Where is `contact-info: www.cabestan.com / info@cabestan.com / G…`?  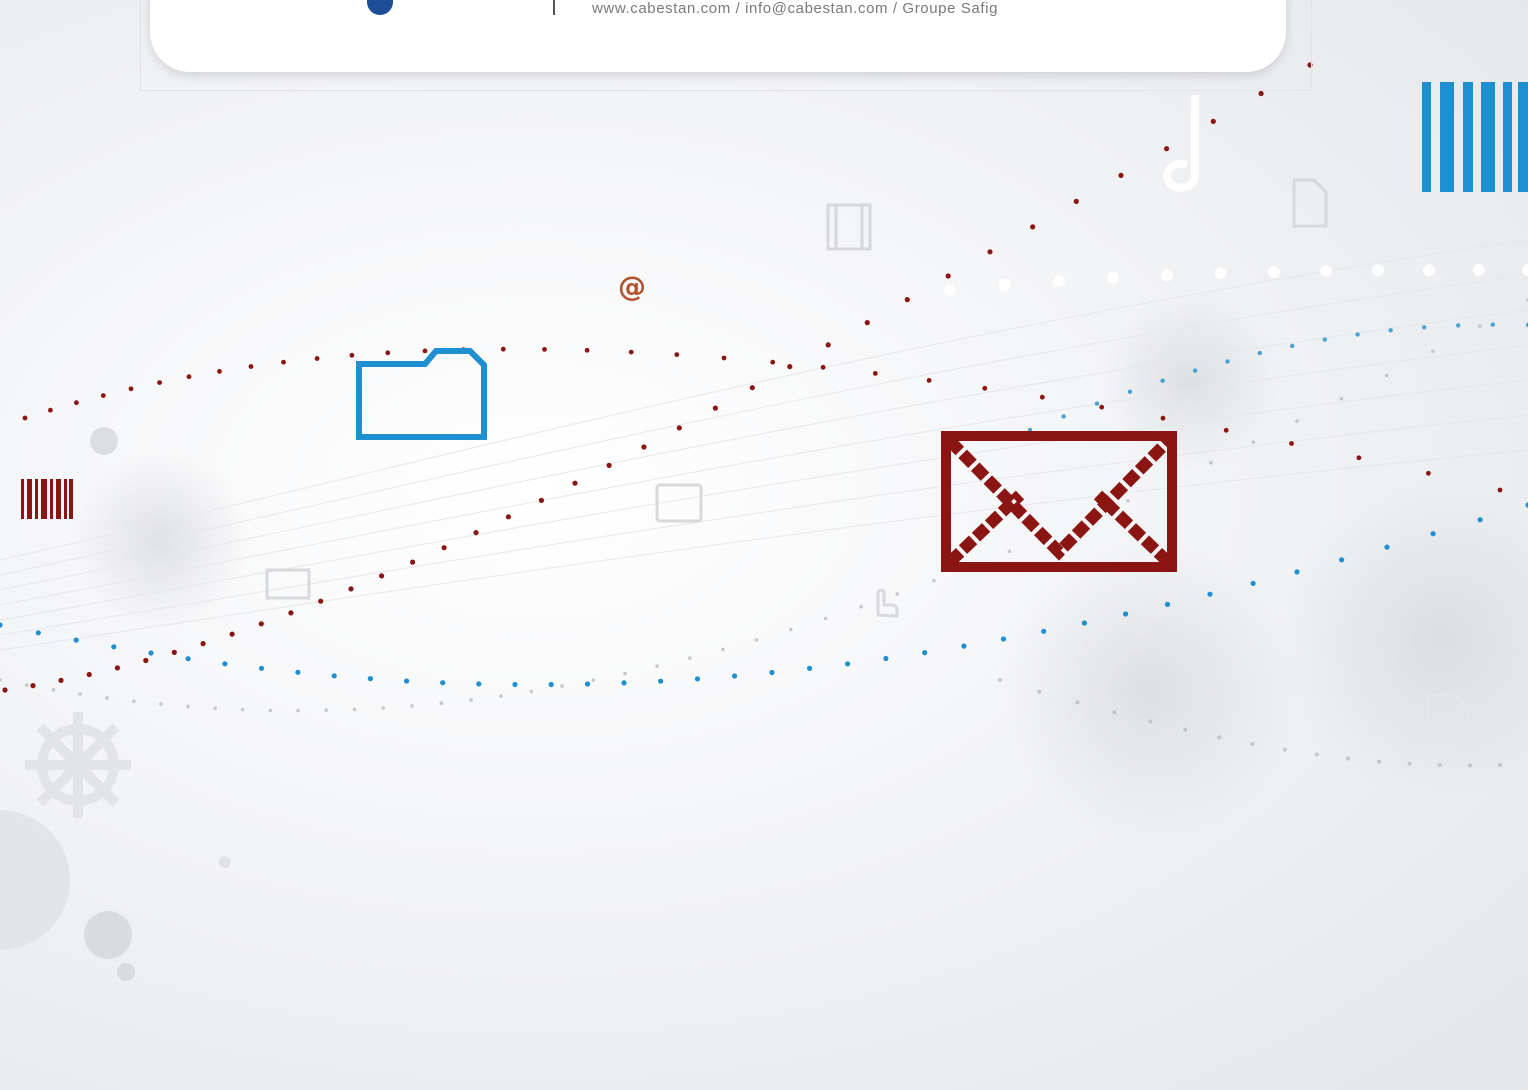
contact-info: www.cabestan.com / info@cabestan.com / G… is located at coordinates (795, 8).